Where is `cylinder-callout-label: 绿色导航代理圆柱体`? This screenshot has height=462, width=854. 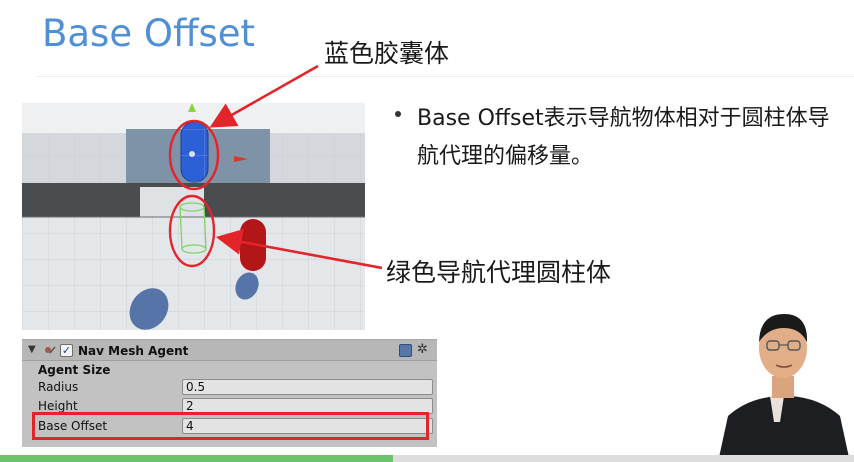 cylinder-callout-label: 绿色导航代理圆柱体 is located at coordinates (499, 272).